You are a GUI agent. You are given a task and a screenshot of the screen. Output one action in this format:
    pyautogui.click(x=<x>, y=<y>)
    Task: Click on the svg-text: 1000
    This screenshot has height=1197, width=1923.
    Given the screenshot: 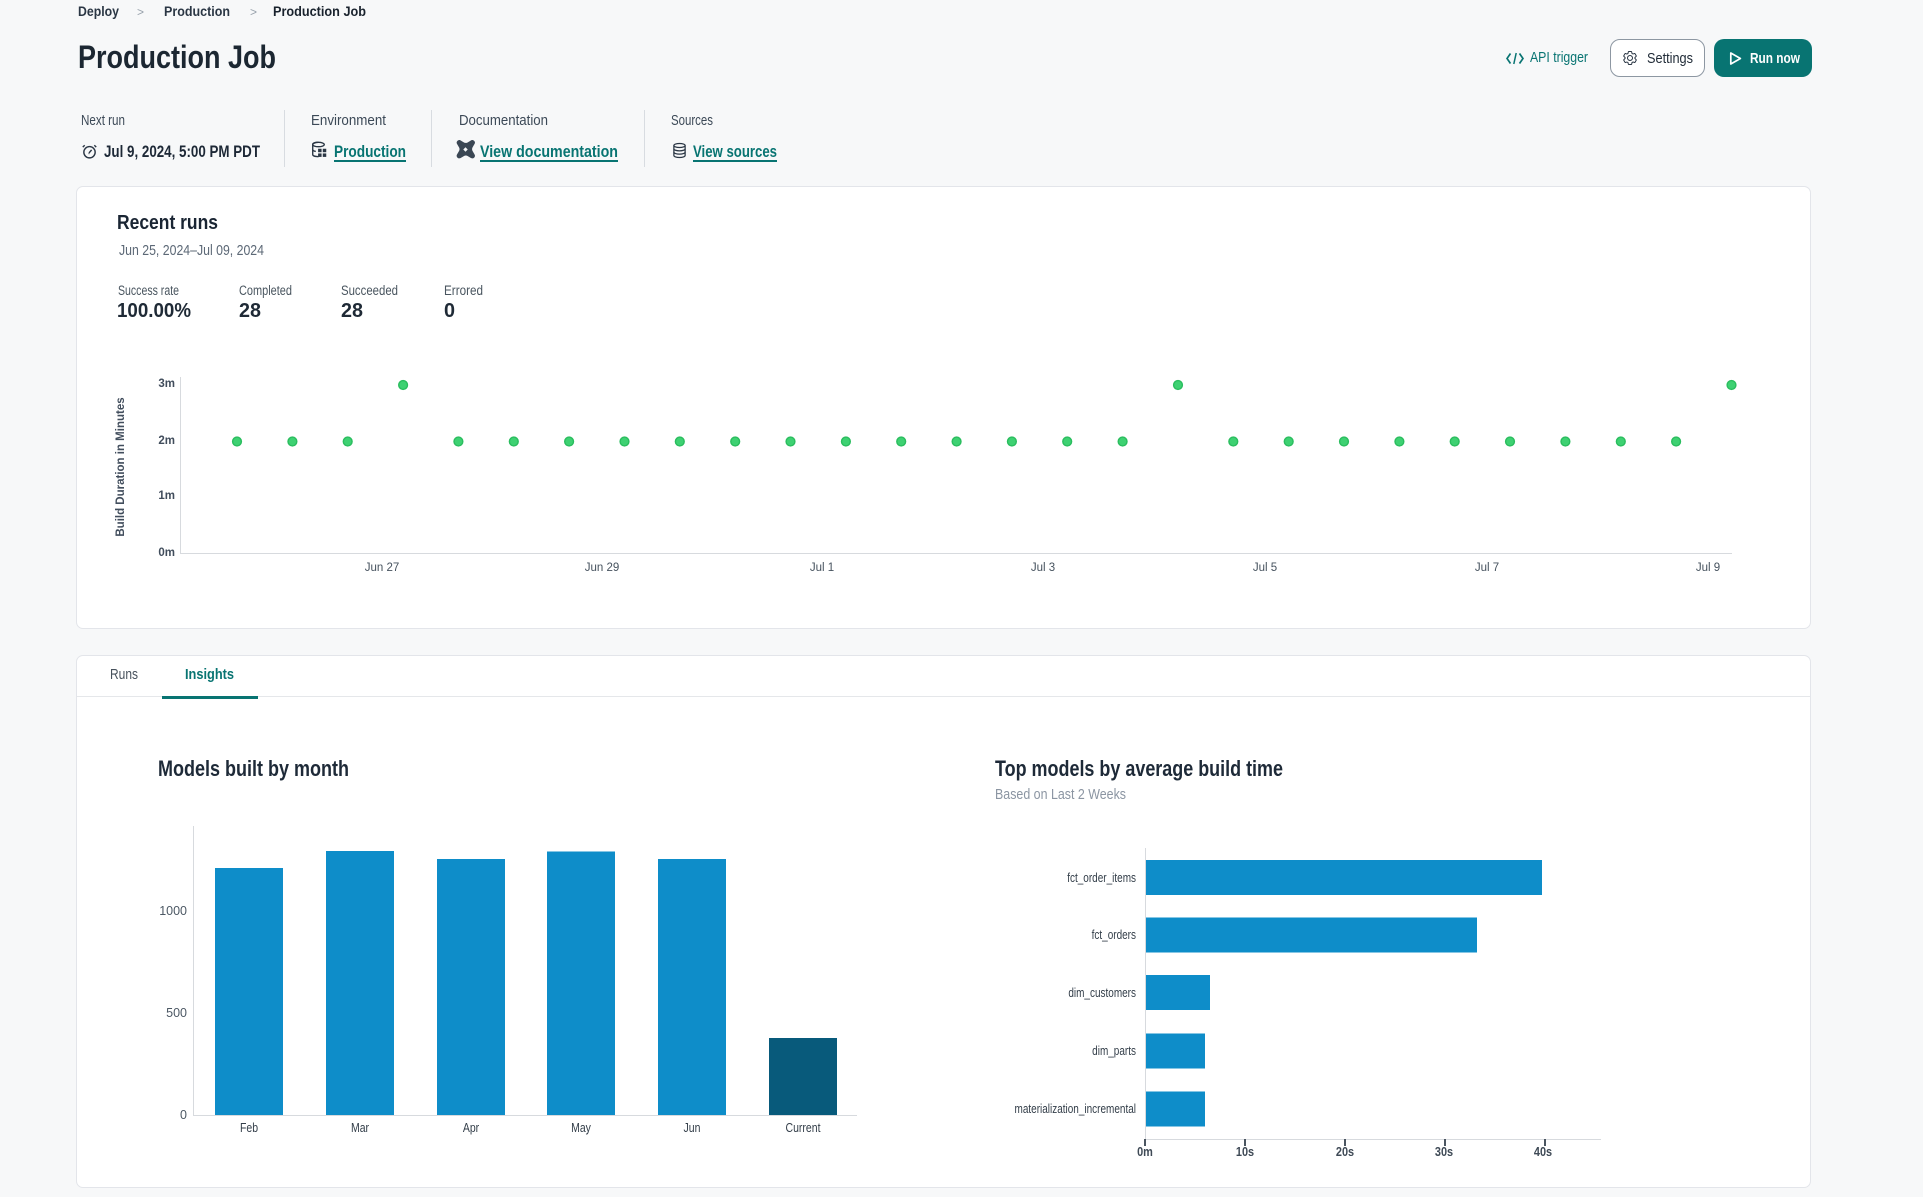 What is the action you would take?
    pyautogui.click(x=173, y=911)
    